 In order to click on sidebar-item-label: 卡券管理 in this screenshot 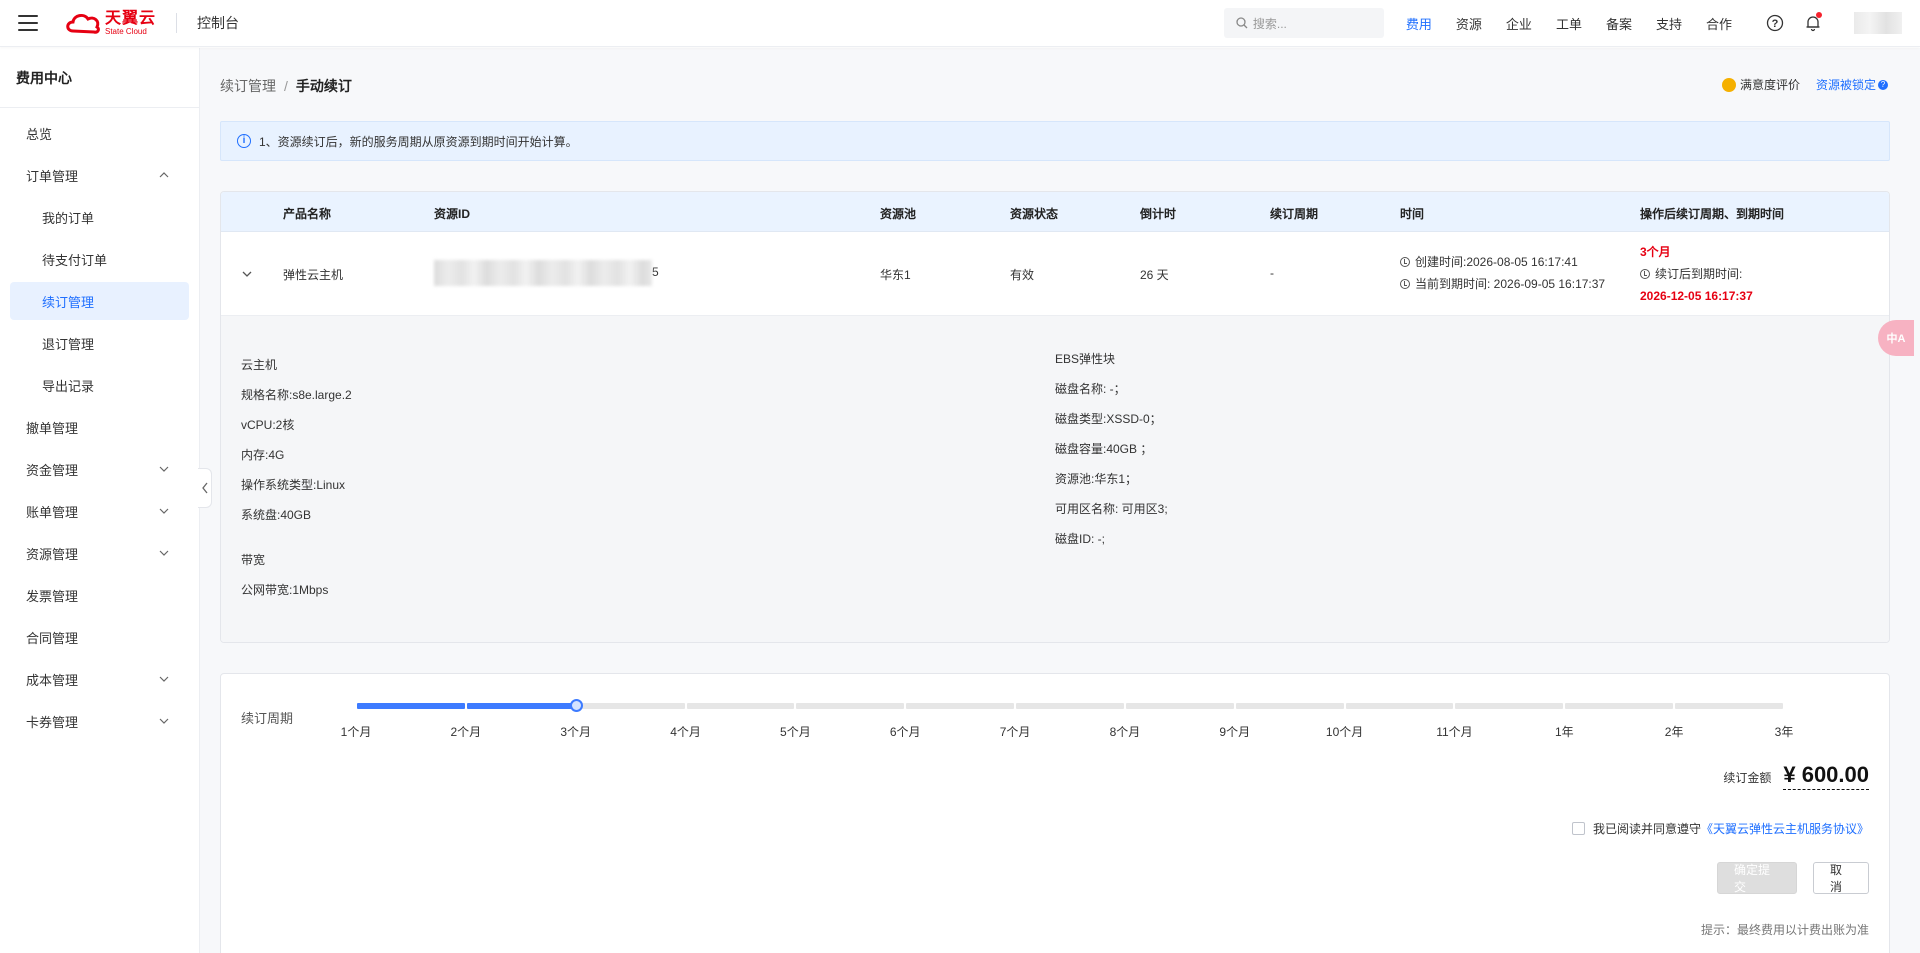, I will do `click(52, 722)`.